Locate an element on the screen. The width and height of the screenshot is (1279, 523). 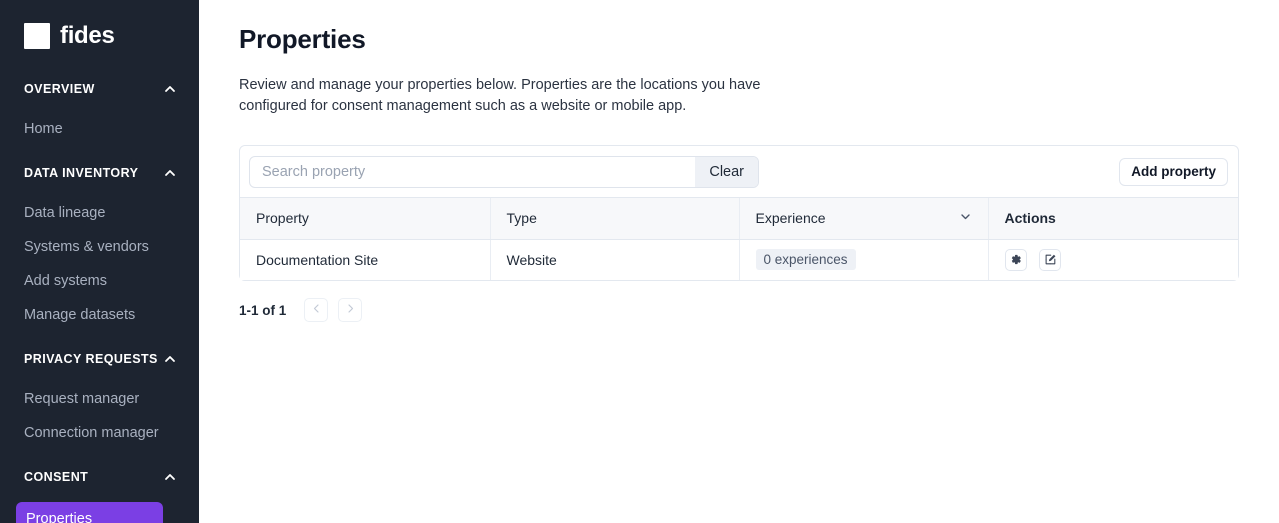
cell-actions is located at coordinates (1113, 259).